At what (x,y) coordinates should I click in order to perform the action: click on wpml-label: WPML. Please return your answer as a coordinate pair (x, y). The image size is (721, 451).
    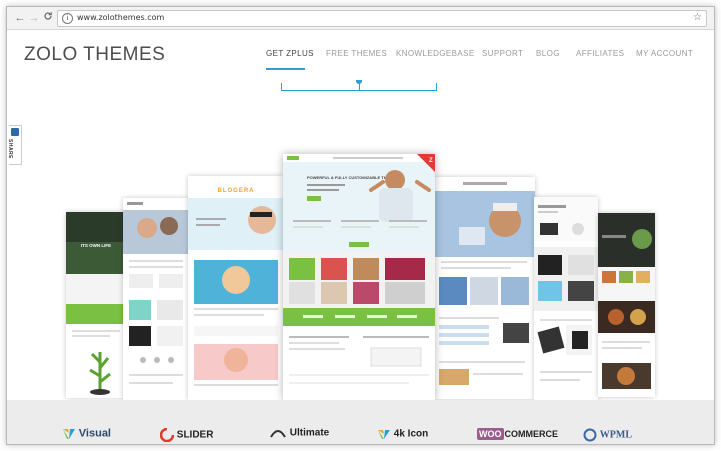
    Looking at the image, I should click on (615, 435).